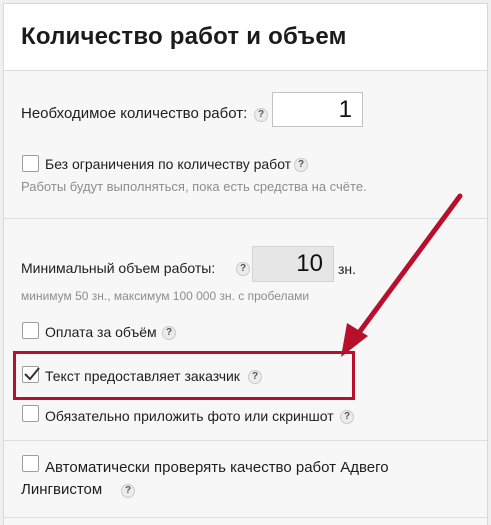 Image resolution: width=491 pixels, height=525 pixels. What do you see at coordinates (168, 164) in the screenshot?
I see `unlimited-label: Без ограничения по количеству работ` at bounding box center [168, 164].